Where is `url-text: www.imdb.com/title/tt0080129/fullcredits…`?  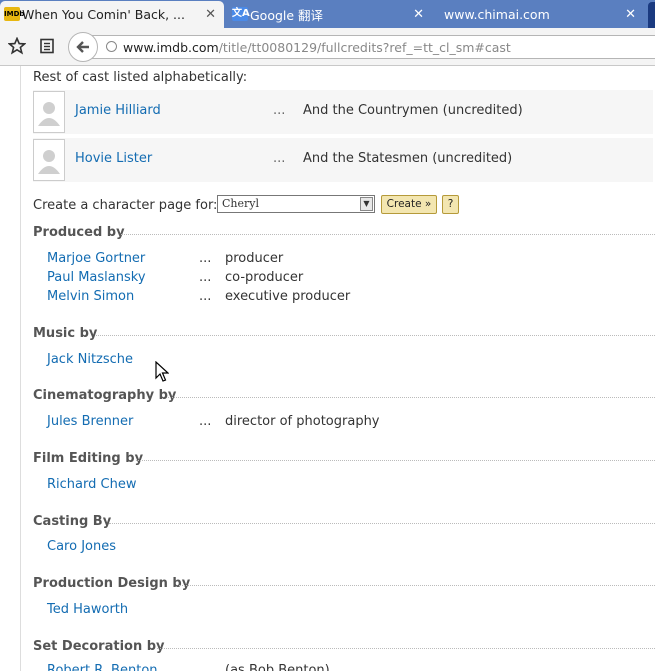
url-text: www.imdb.com/title/tt0080129/fullcredits… is located at coordinates (317, 47).